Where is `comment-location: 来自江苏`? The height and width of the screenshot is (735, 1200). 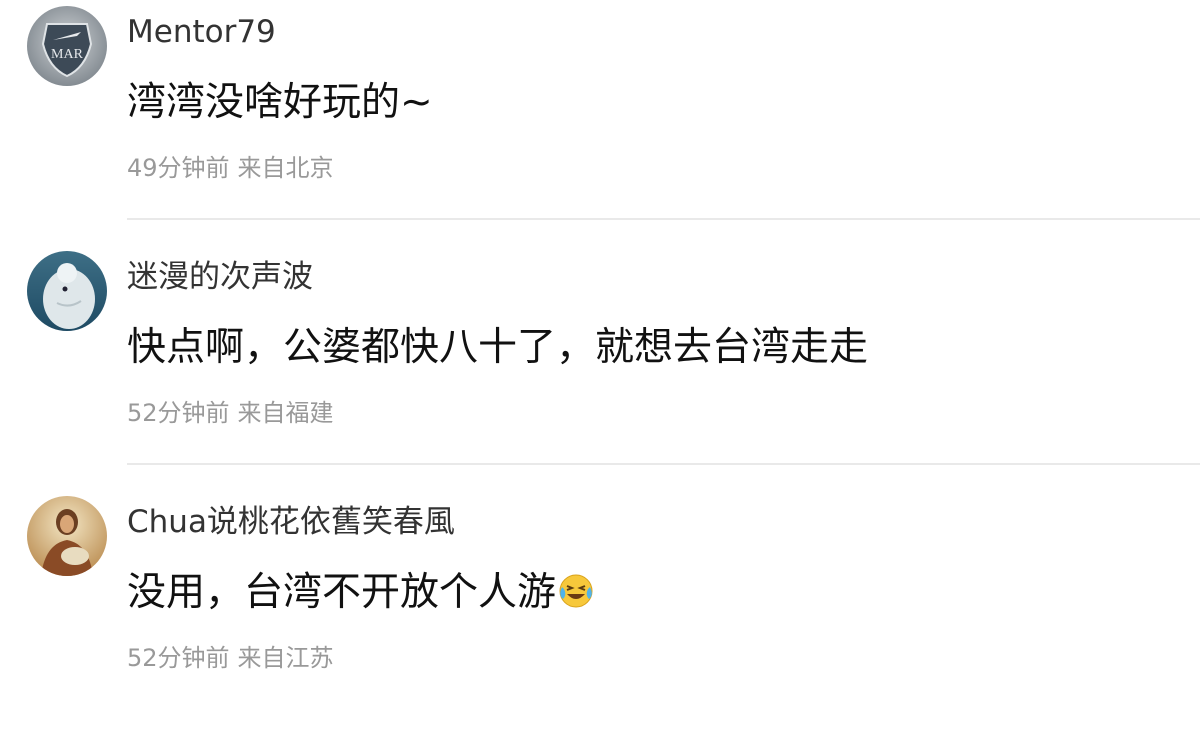
comment-location: 来自江苏 is located at coordinates (285, 658).